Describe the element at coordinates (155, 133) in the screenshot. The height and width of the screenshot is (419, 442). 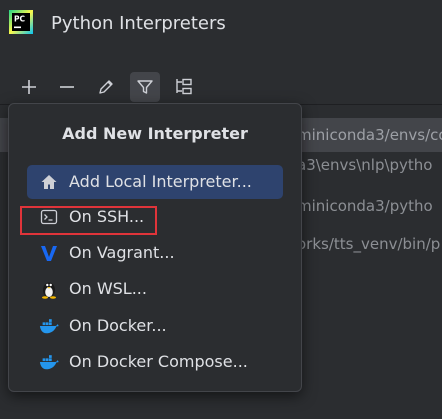
I see `popup-title: Add New Interpreter` at that location.